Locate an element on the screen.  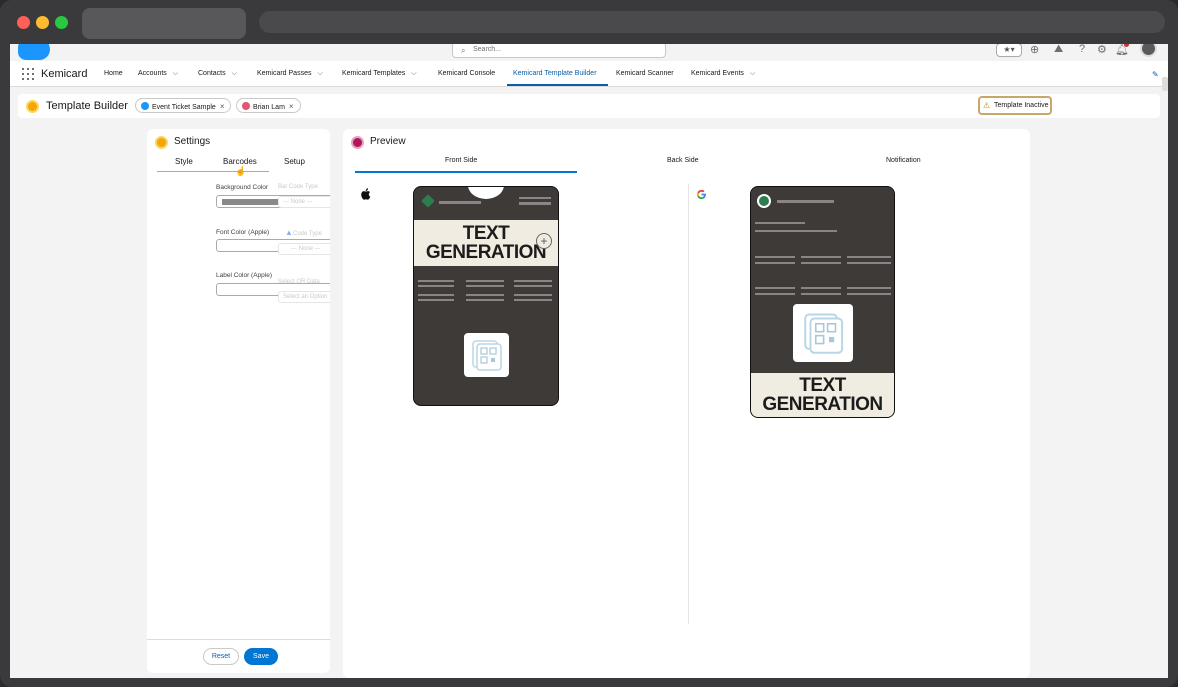
contact-pill-label: Brian Lam is located at coordinates (269, 107).